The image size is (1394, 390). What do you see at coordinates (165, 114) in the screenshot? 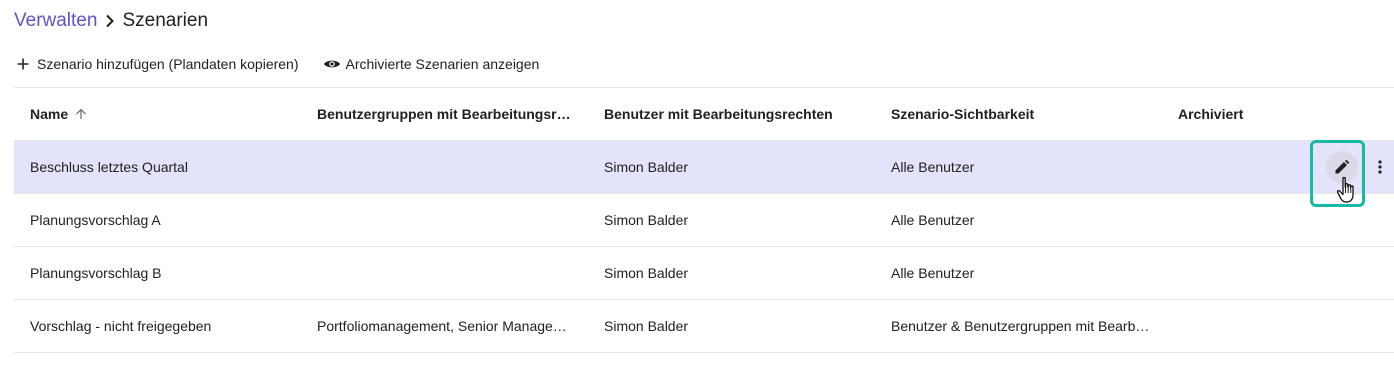
I see `column-header-name: Name` at bounding box center [165, 114].